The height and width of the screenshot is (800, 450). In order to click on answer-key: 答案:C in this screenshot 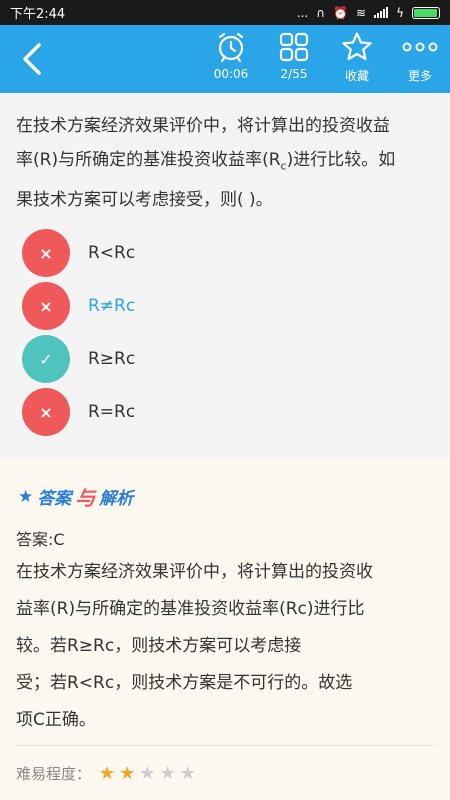, I will do `click(40, 539)`.